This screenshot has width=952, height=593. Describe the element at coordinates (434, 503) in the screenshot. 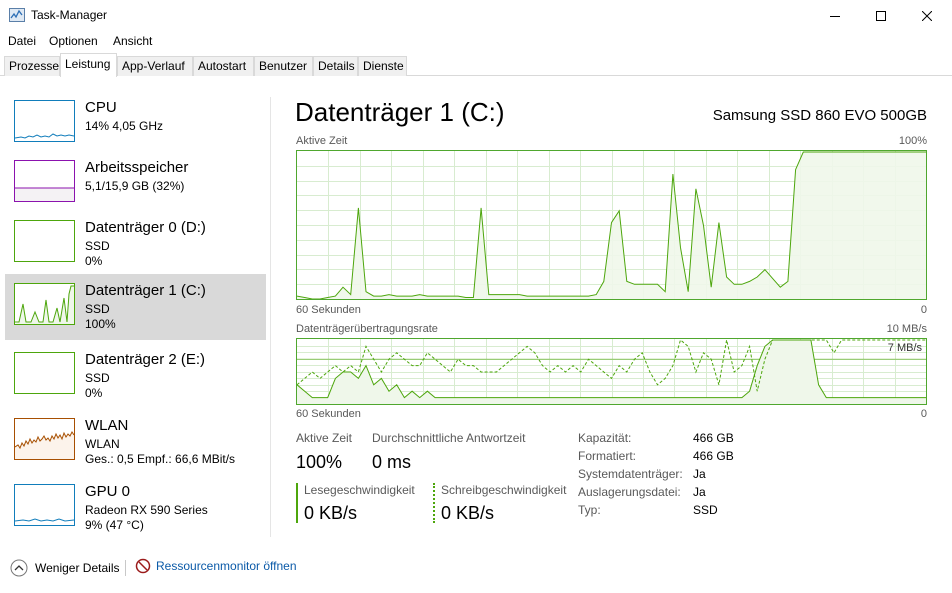

I see `write-speed-indicator` at that location.